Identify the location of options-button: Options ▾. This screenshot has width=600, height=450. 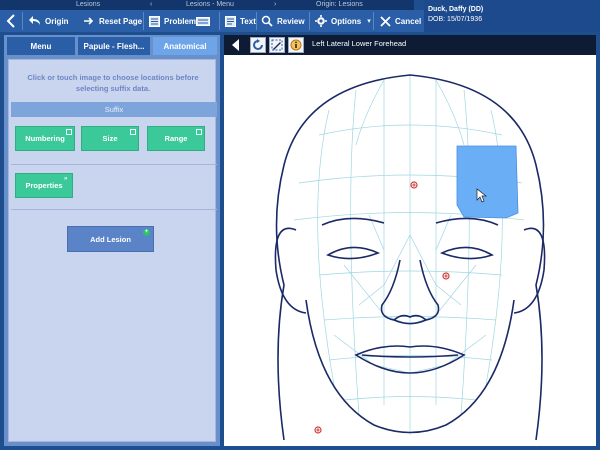
(342, 21).